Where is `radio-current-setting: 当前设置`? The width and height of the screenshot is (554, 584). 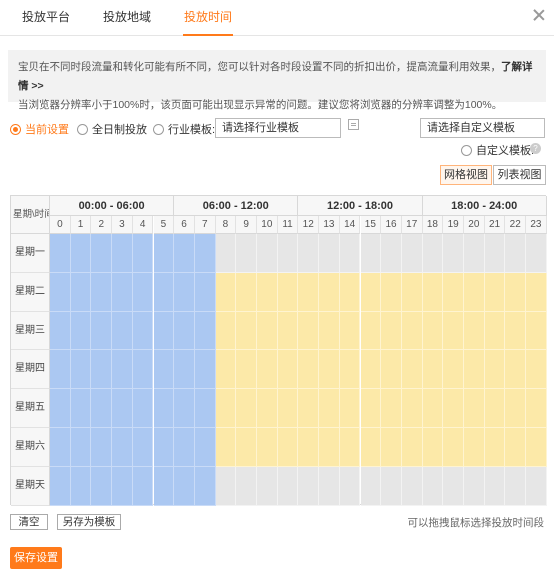 radio-current-setting: 当前设置 is located at coordinates (39, 129).